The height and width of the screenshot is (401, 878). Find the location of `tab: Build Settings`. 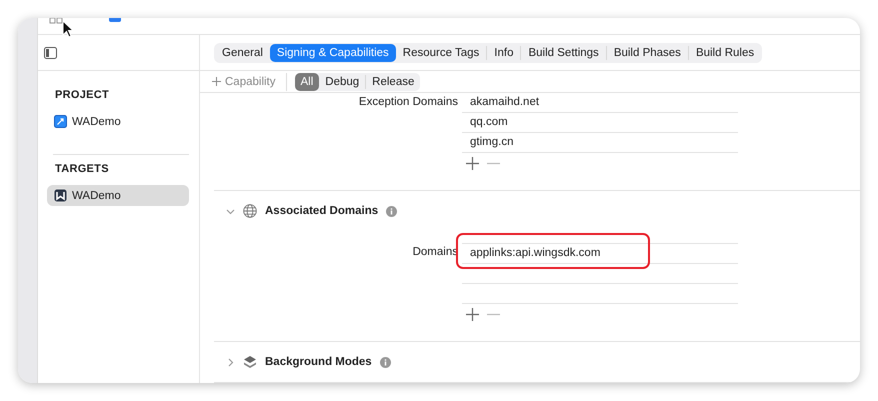

tab: Build Settings is located at coordinates (563, 53).